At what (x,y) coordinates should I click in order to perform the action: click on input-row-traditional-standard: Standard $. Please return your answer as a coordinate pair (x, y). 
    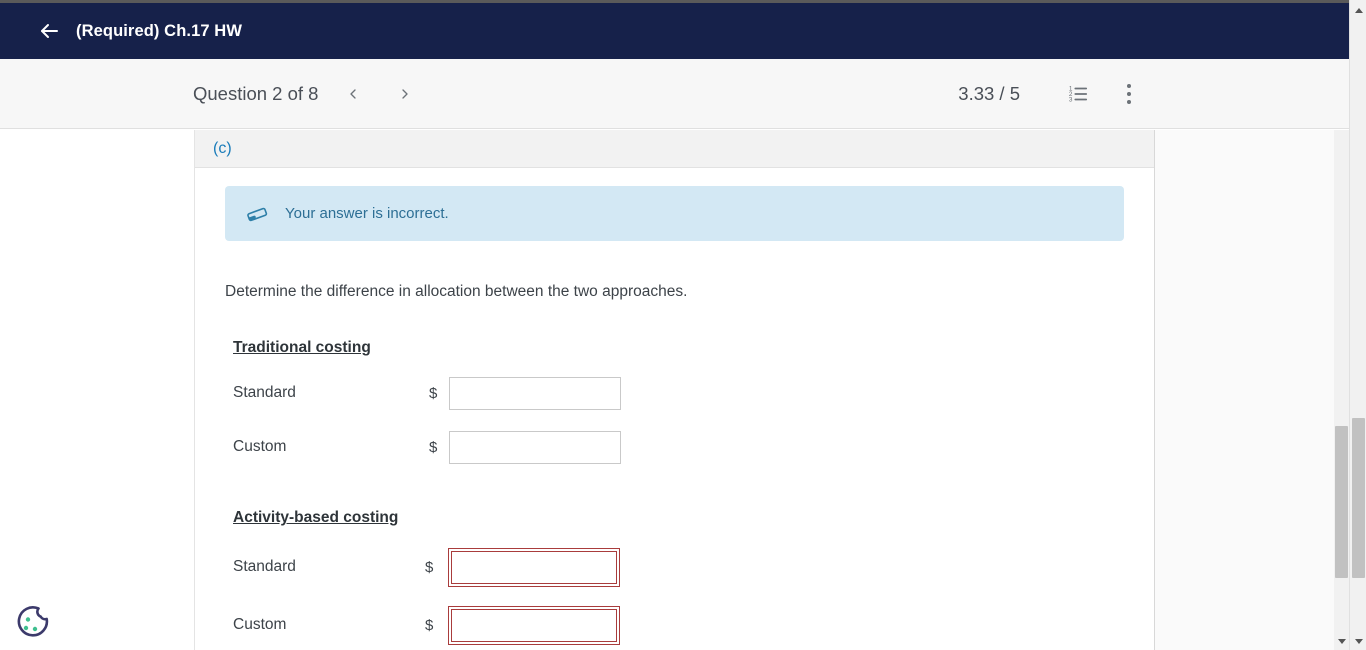
    Looking at the image, I should click on (693, 393).